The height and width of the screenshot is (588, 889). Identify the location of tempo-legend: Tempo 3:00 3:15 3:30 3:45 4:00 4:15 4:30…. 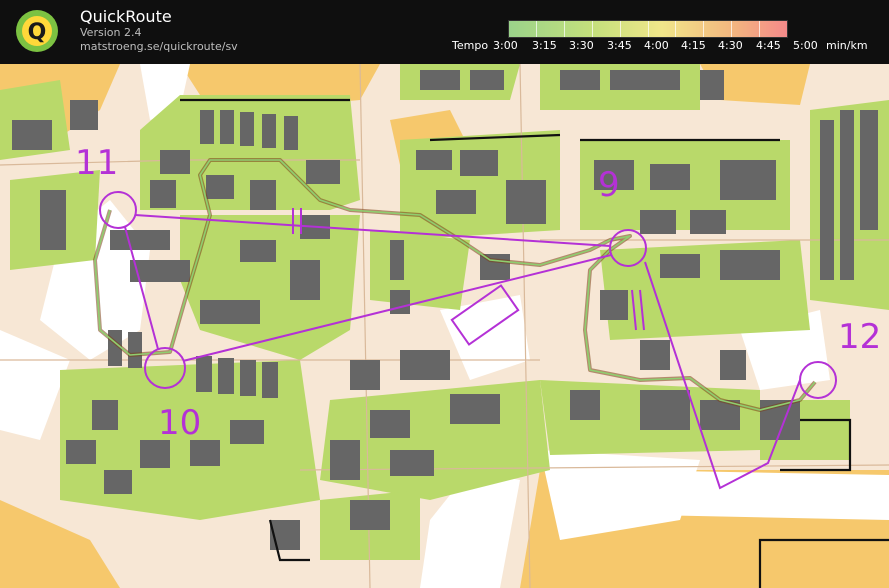
(669, 37).